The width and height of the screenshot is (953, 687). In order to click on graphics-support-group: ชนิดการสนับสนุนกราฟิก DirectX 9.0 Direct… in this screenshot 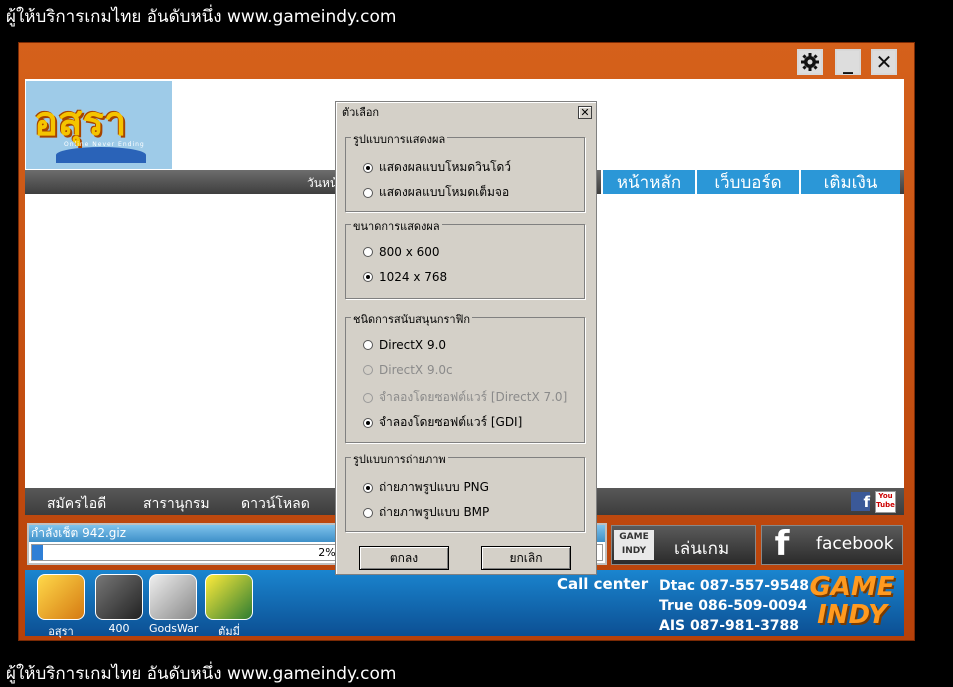, I will do `click(465, 376)`.